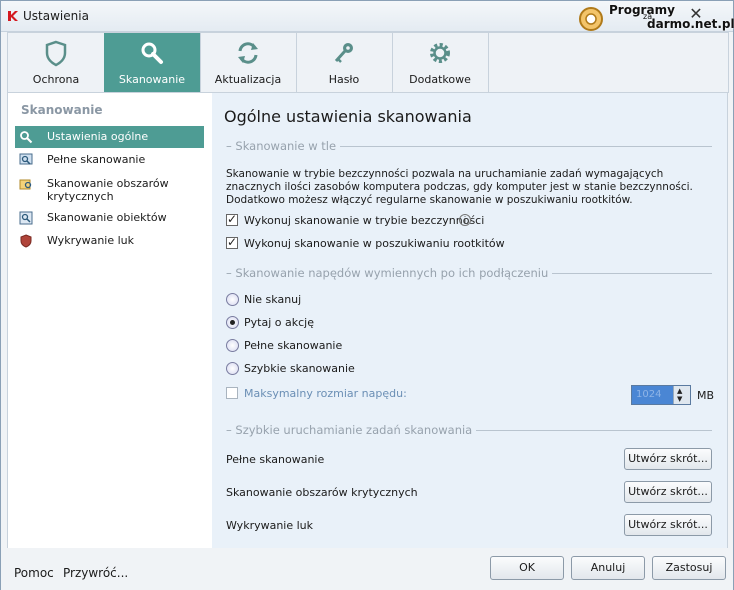  What do you see at coordinates (642, 10) in the screenshot?
I see `watermark-line1: Programy` at bounding box center [642, 10].